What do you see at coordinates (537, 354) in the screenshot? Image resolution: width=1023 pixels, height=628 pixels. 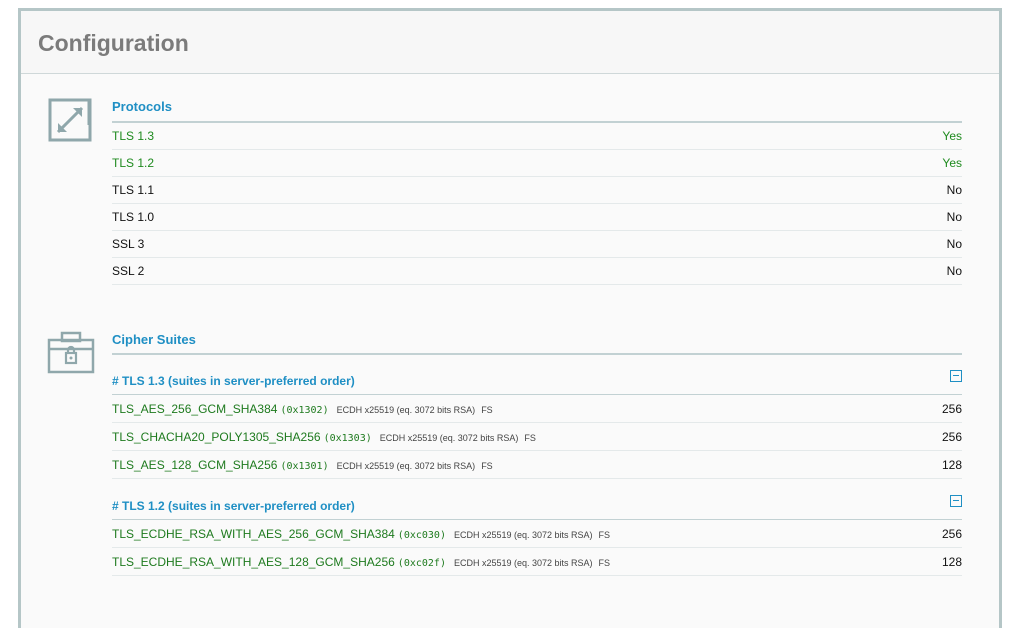 I see `cipher-suites-rule` at bounding box center [537, 354].